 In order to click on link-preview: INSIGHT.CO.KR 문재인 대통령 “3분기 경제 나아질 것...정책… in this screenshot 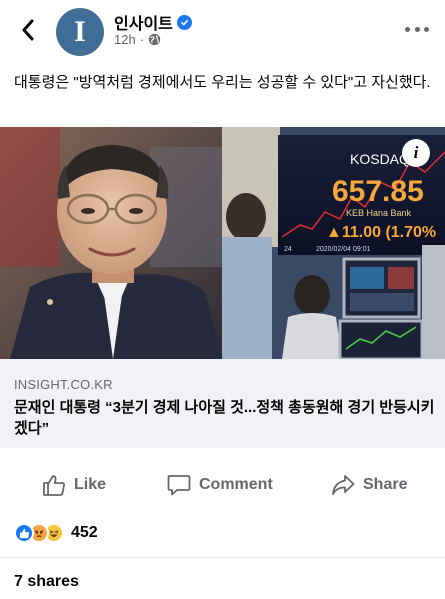, I will do `click(222, 403)`.